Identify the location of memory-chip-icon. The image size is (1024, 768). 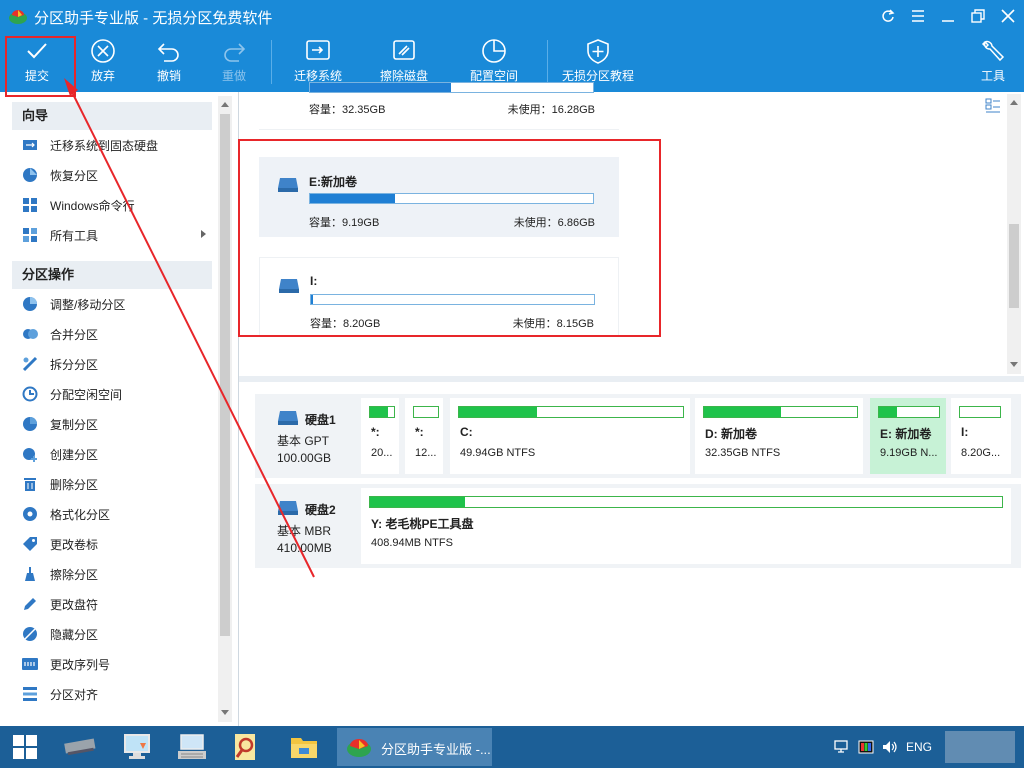
(80, 747).